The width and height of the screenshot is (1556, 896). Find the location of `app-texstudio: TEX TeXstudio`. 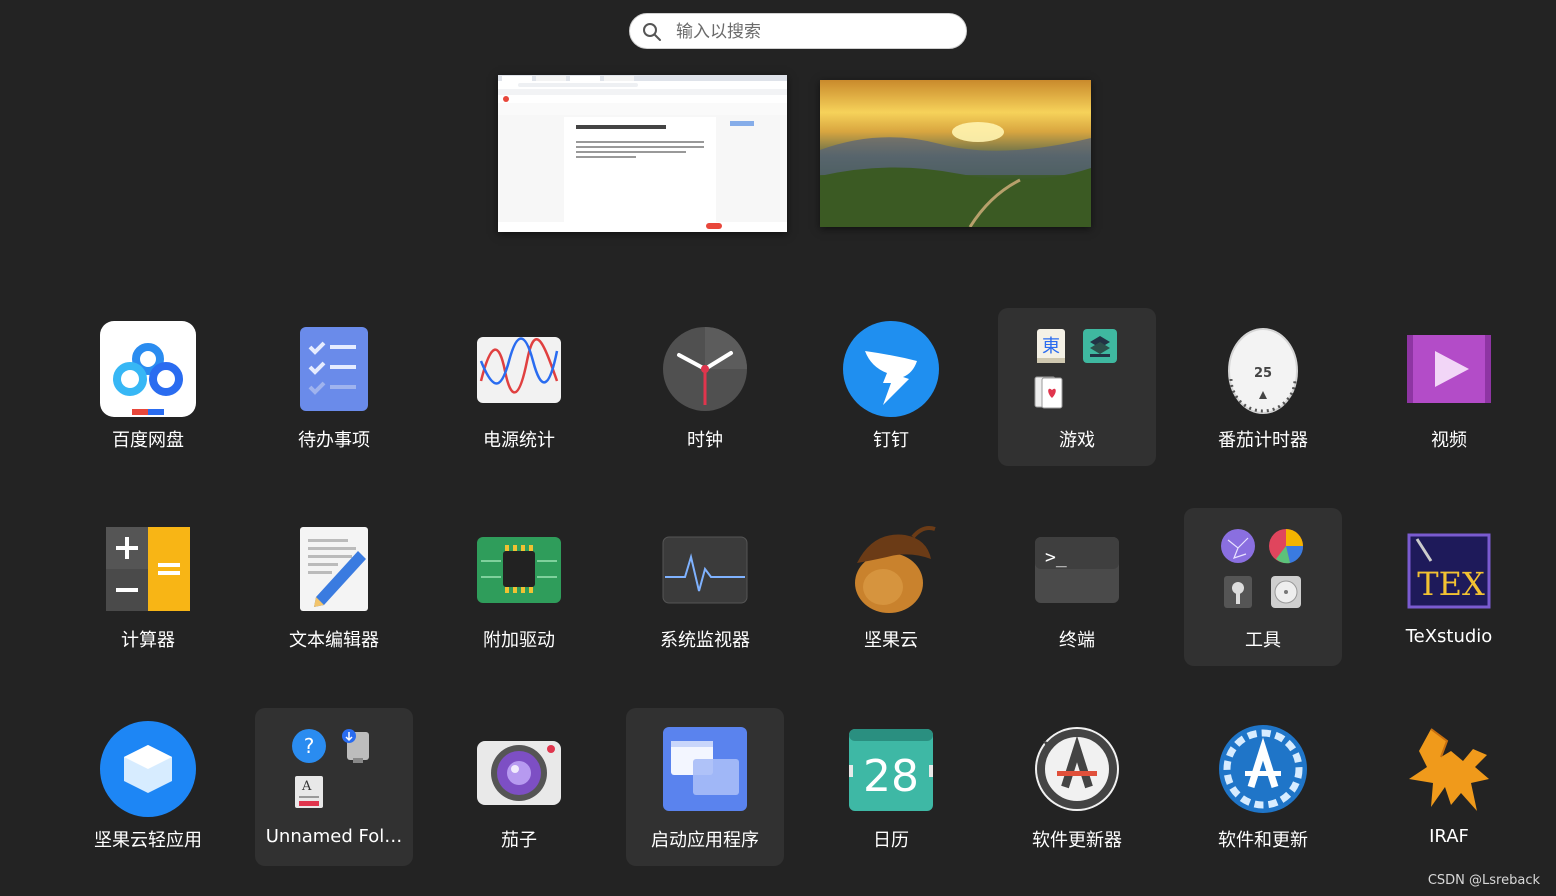

app-texstudio: TEX TeXstudio is located at coordinates (1449, 587).